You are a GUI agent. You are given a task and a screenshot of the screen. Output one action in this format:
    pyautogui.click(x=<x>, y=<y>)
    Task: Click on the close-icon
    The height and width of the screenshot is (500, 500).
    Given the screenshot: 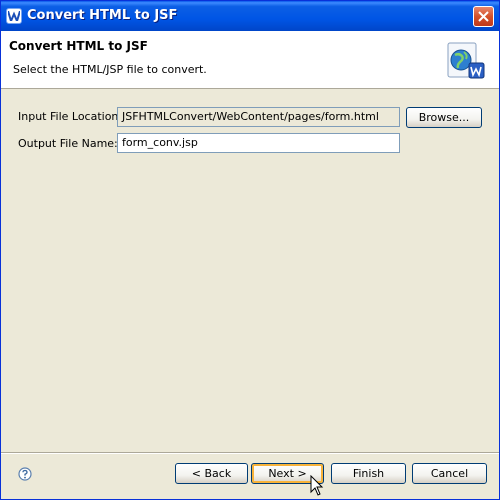 What is the action you would take?
    pyautogui.click(x=483, y=16)
    